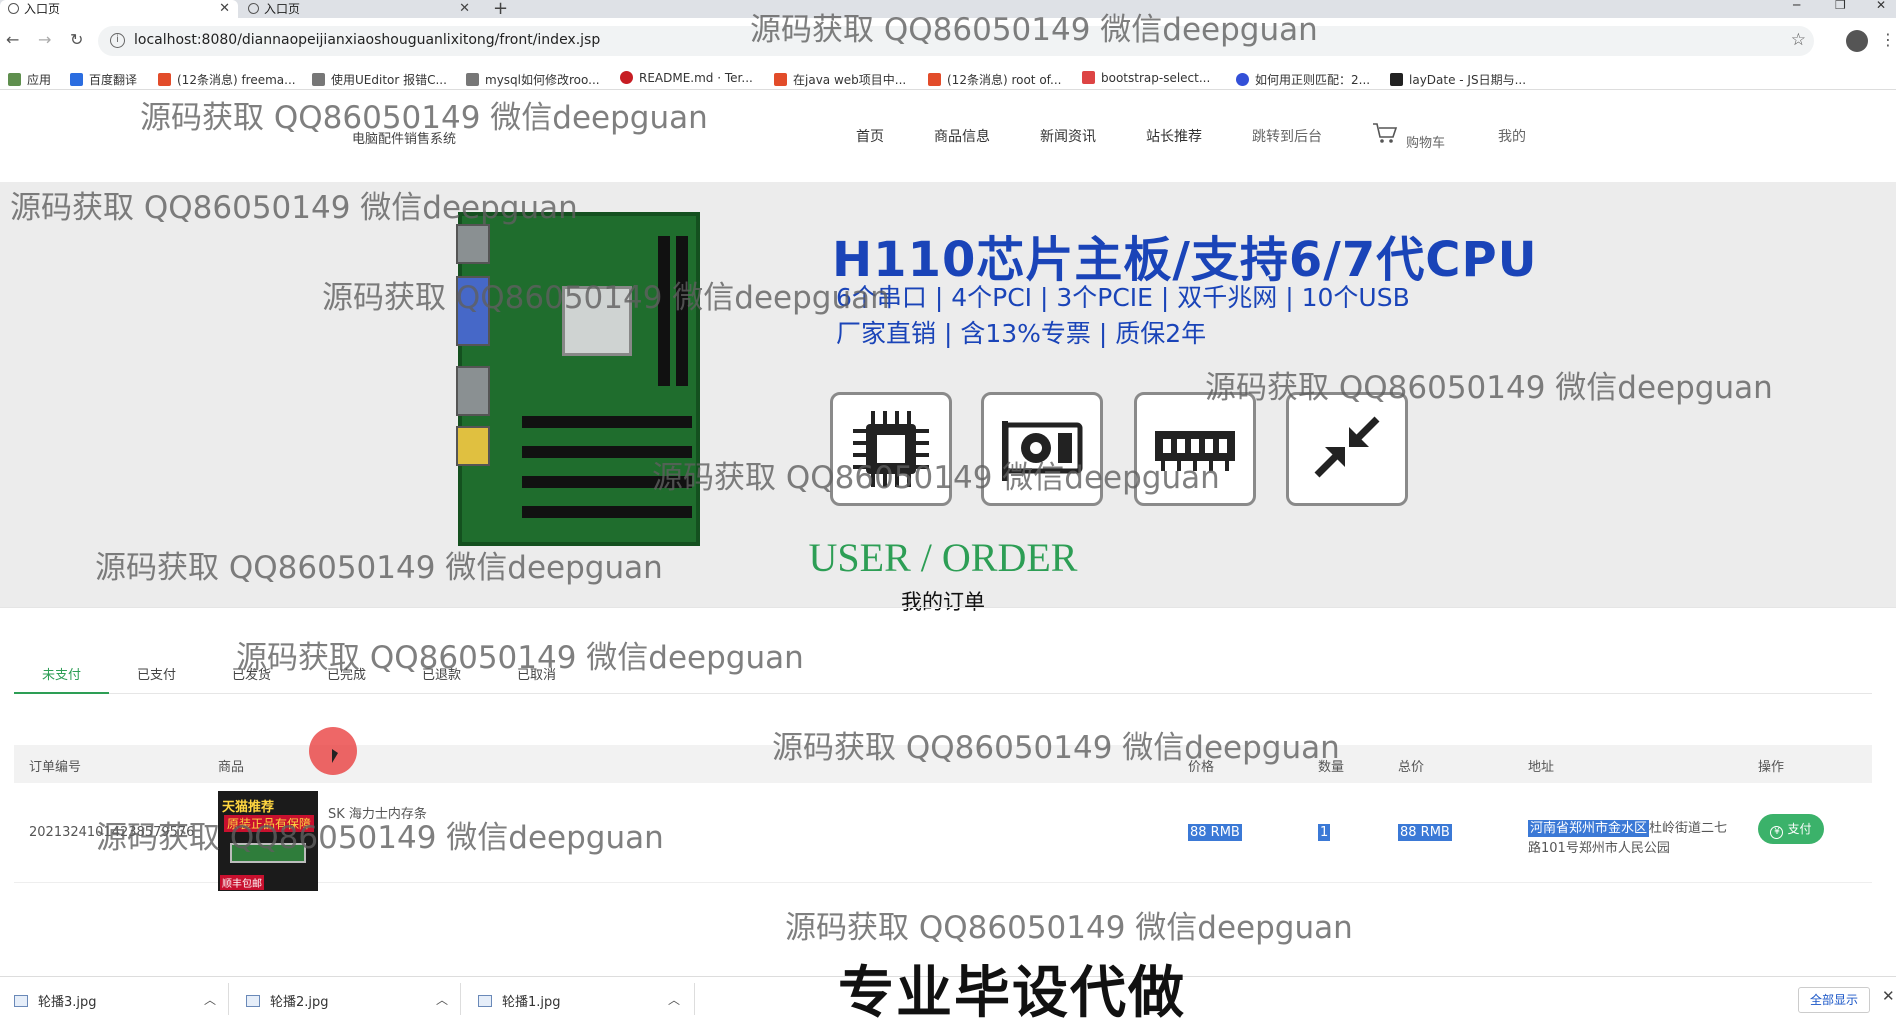 The height and width of the screenshot is (1029, 1896). I want to click on yen-icon: ¥, so click(1777, 832).